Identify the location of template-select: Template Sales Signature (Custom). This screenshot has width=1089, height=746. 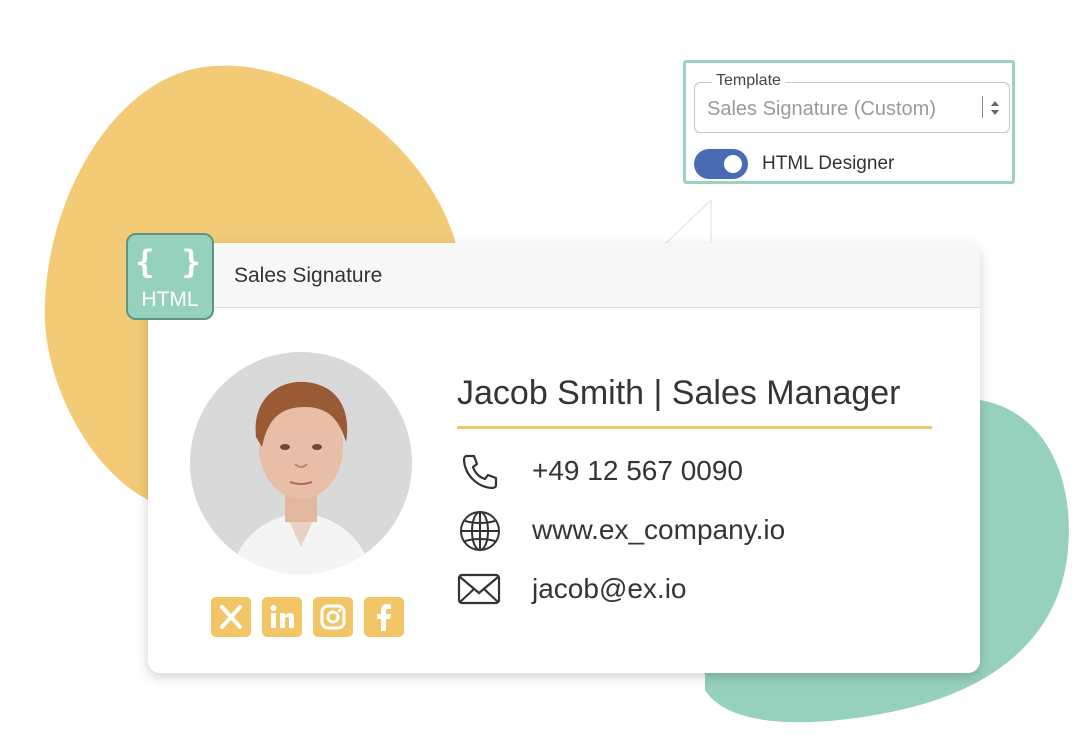
(852, 102).